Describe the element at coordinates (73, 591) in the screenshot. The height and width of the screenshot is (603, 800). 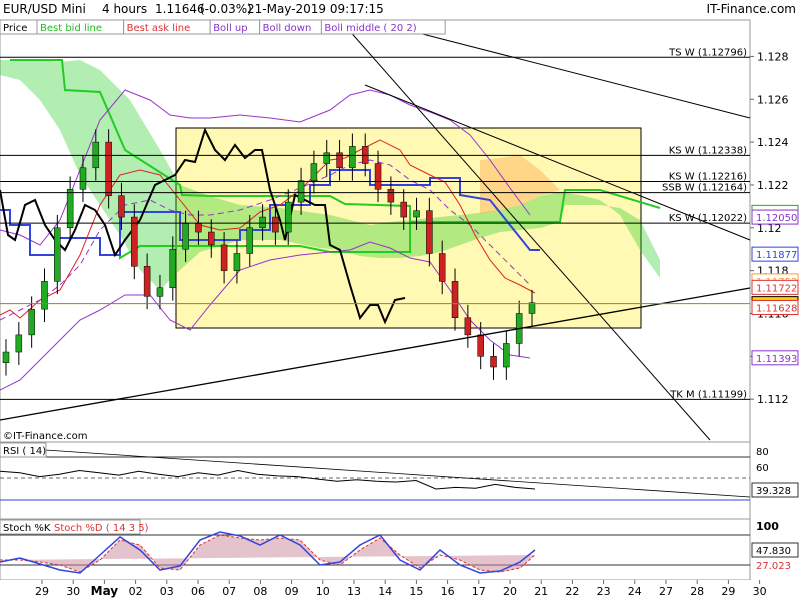
I see `x-tick-label: 30` at that location.